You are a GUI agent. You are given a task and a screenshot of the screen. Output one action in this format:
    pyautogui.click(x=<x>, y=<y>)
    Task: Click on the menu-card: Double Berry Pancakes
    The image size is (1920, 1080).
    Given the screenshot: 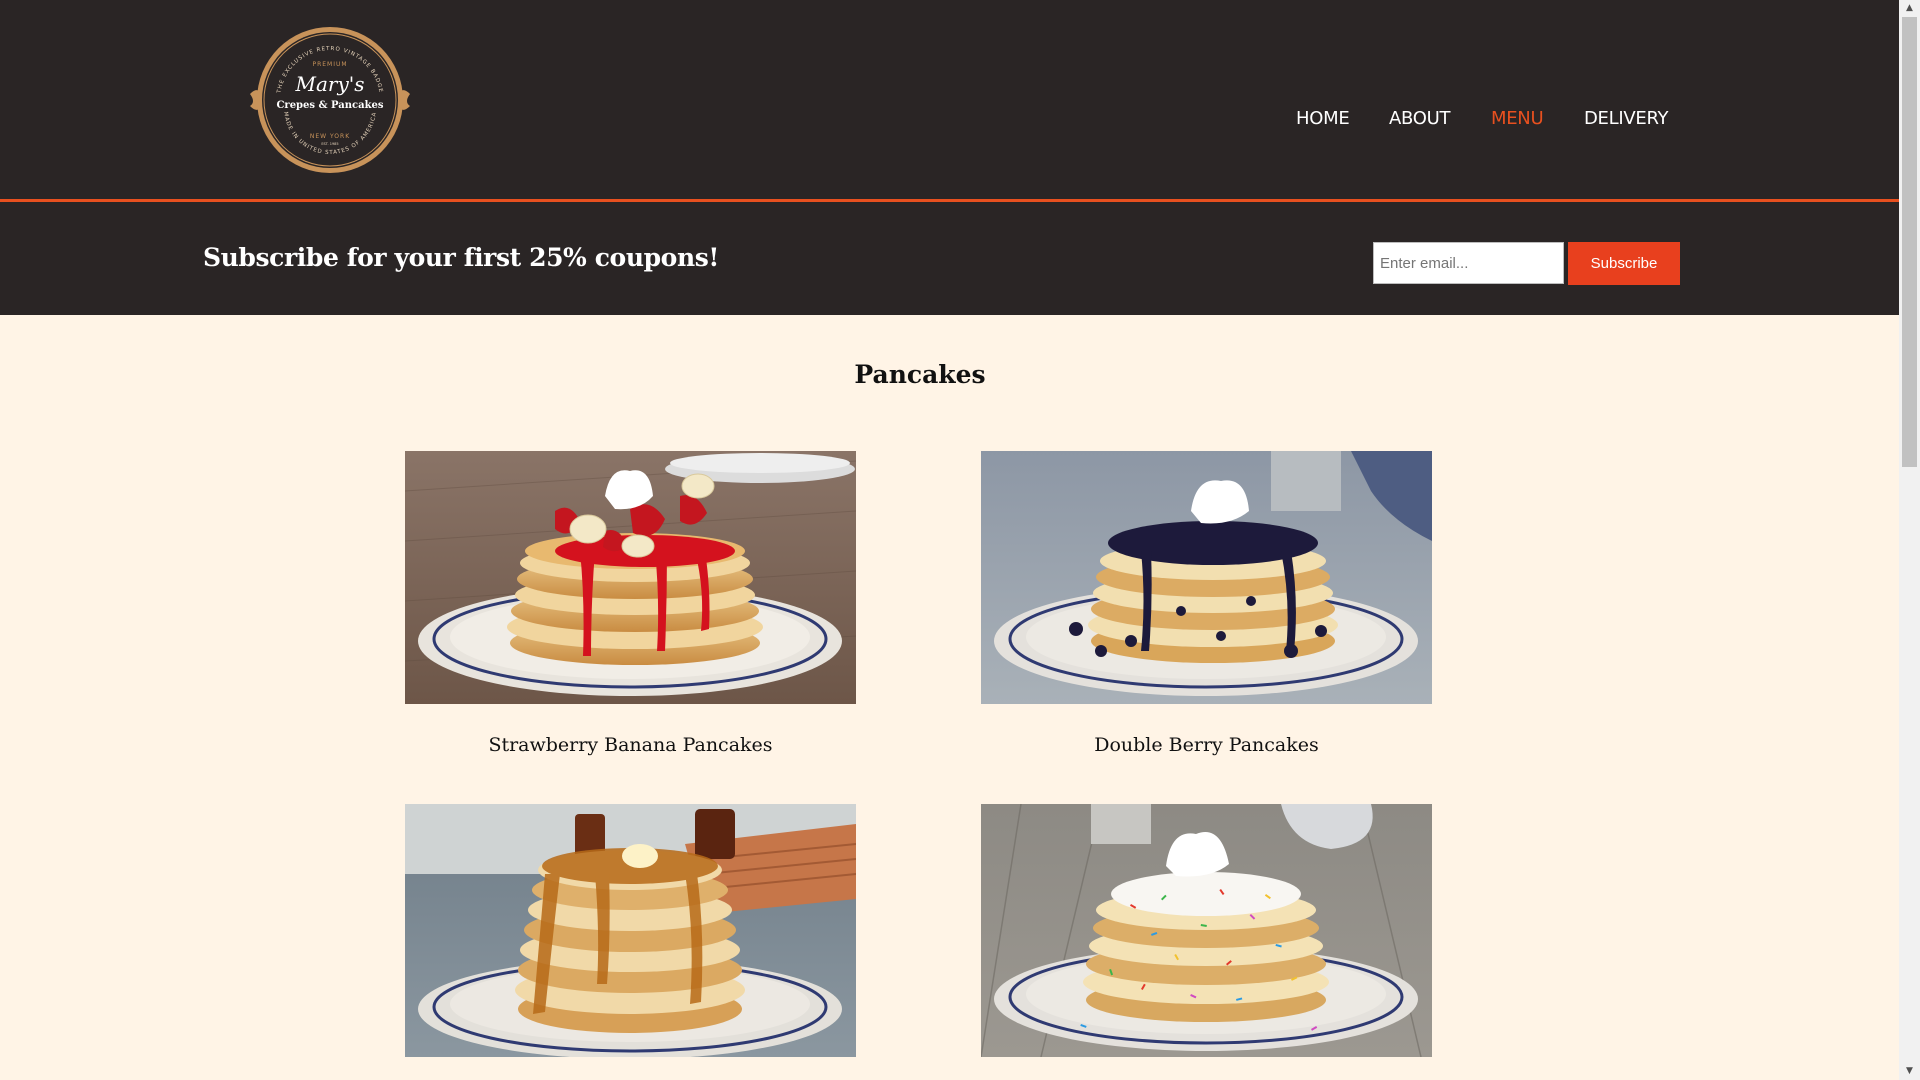 What is the action you would take?
    pyautogui.click(x=1206, y=603)
    